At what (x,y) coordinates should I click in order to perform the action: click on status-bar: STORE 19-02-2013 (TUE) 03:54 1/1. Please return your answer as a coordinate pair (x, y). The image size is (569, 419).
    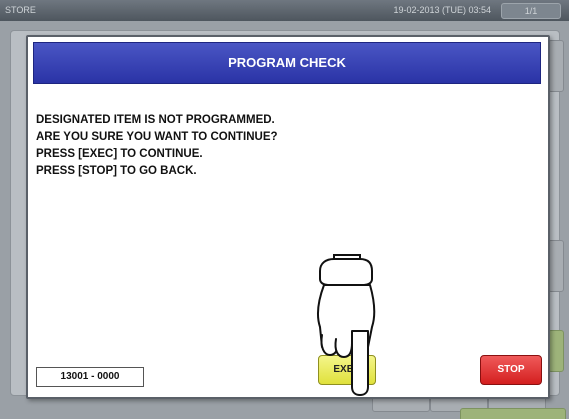
    Looking at the image, I should click on (284, 10).